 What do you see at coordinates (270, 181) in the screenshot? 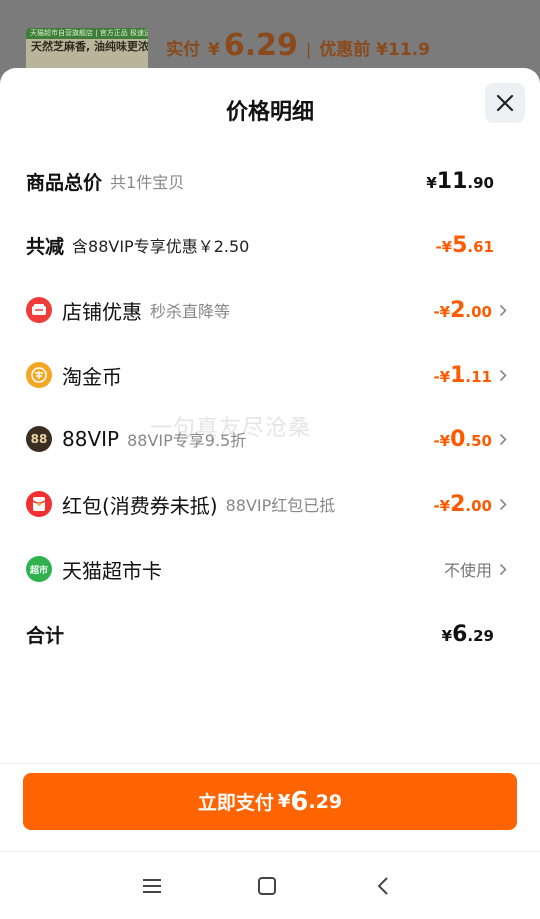
I see `row-total-goods: 商品总价 共1件宝贝 ¥11.90` at bounding box center [270, 181].